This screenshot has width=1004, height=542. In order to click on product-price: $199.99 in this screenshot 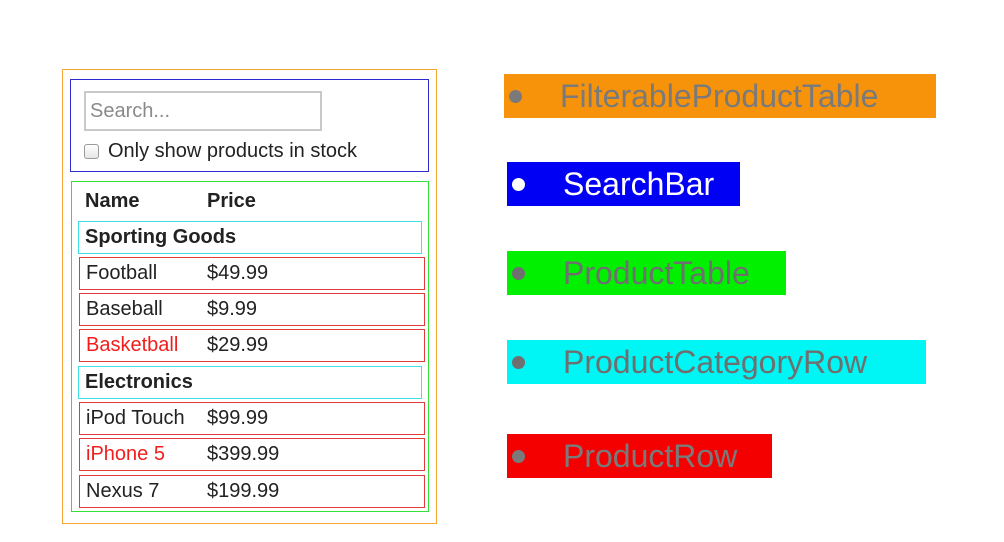, I will do `click(243, 491)`.